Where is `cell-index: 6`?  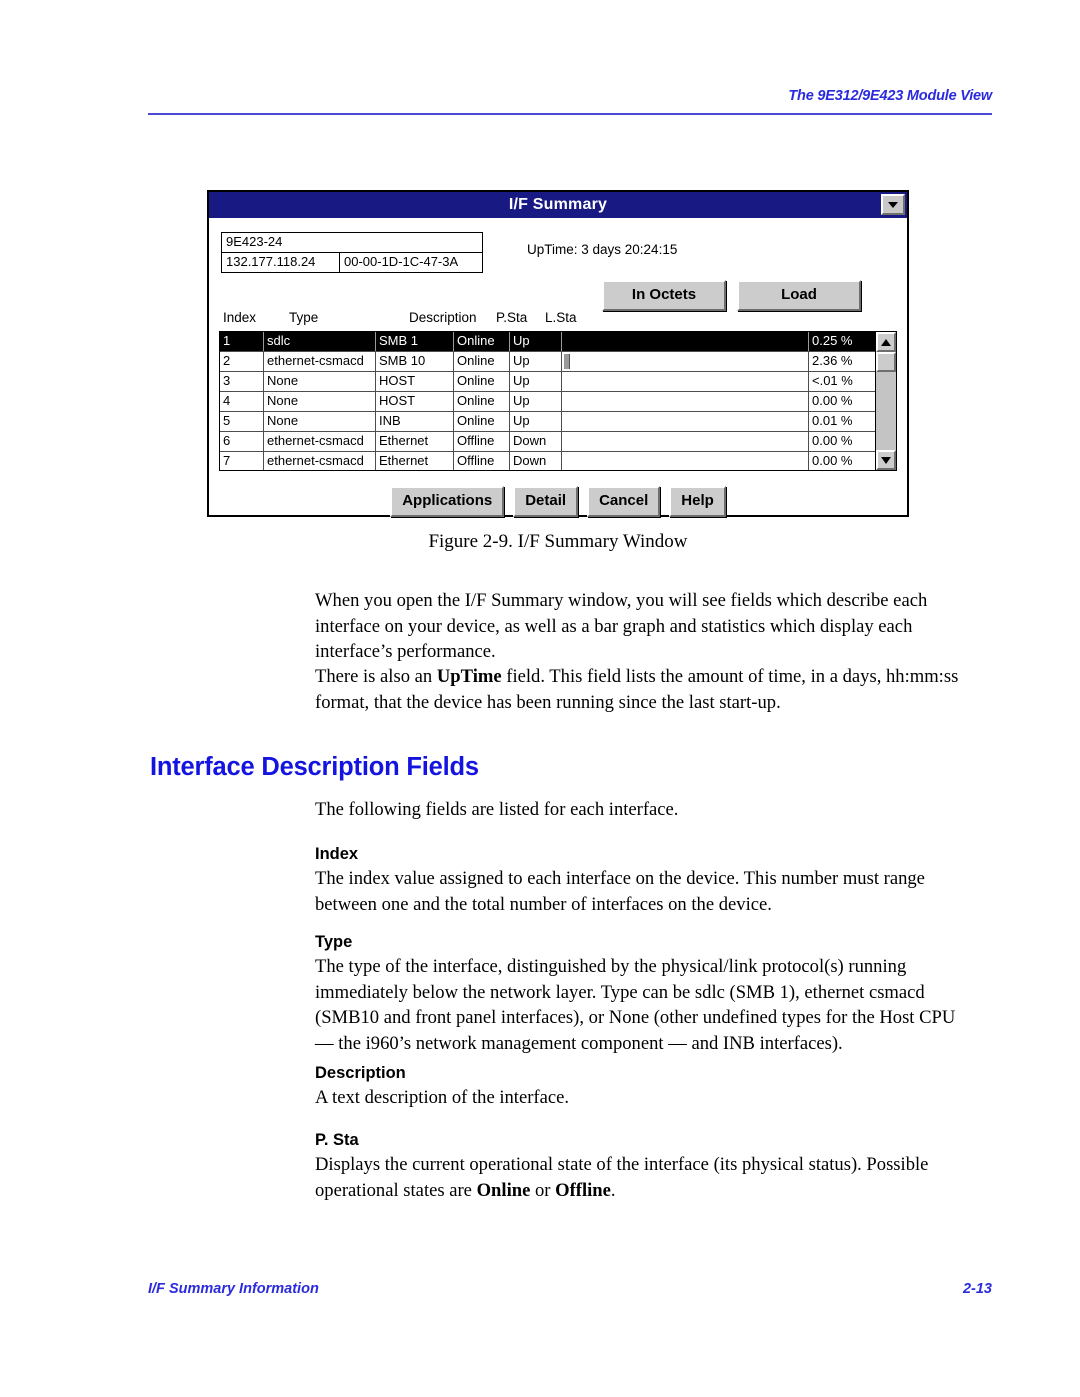
cell-index: 6 is located at coordinates (242, 441).